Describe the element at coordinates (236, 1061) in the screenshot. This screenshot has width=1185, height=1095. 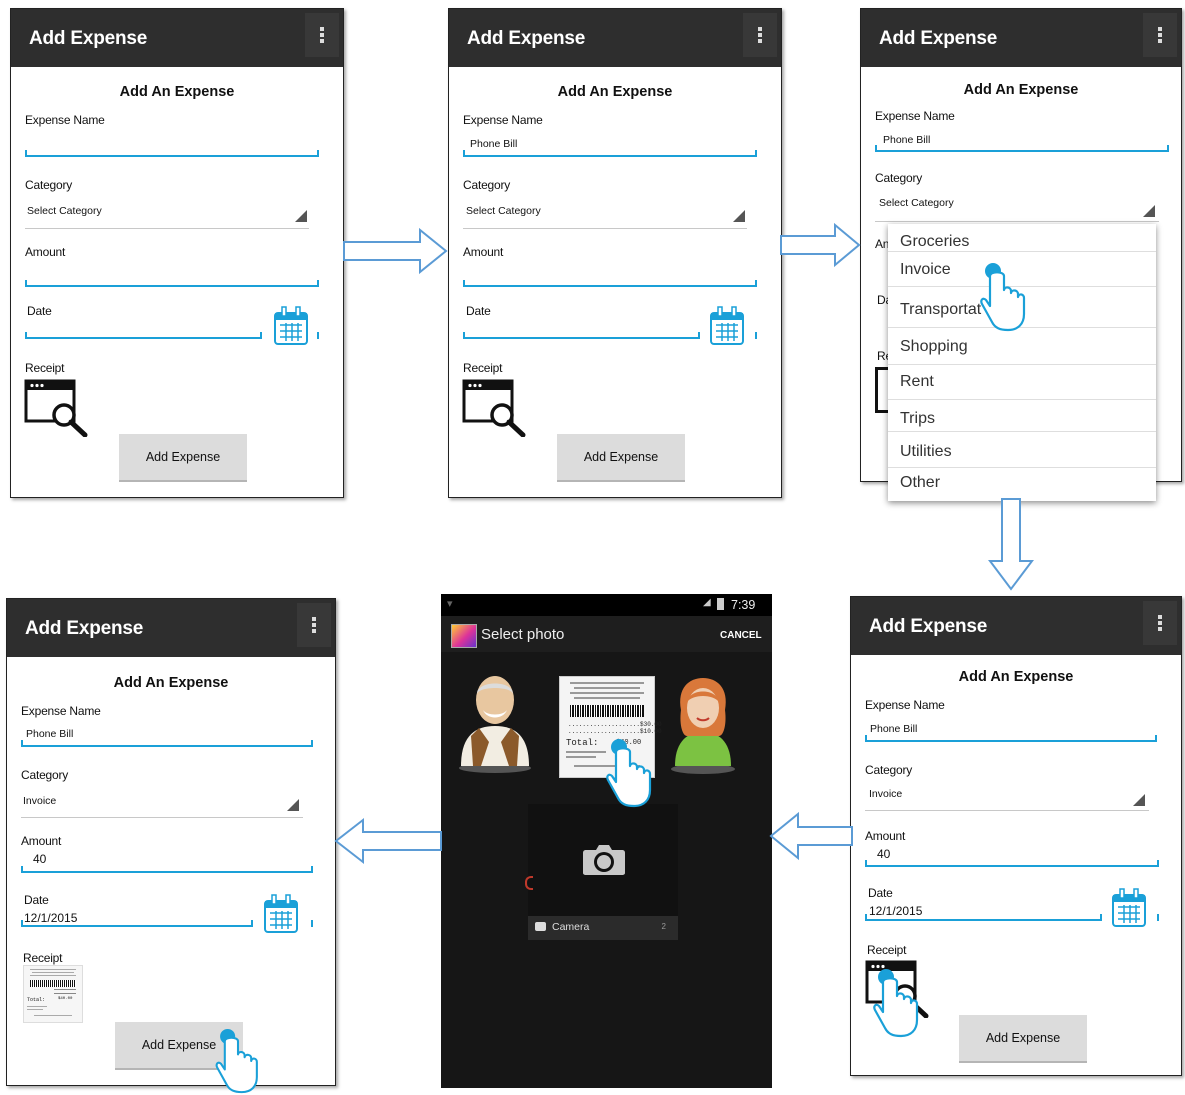
I see `tap-hand-icon` at that location.